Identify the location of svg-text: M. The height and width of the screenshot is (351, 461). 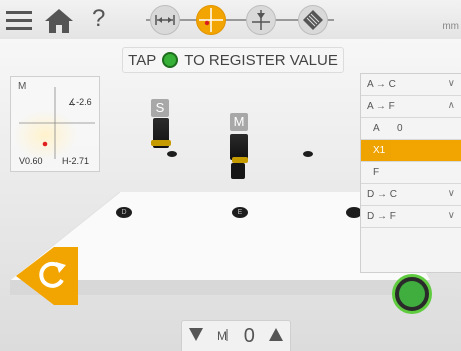
(222, 336).